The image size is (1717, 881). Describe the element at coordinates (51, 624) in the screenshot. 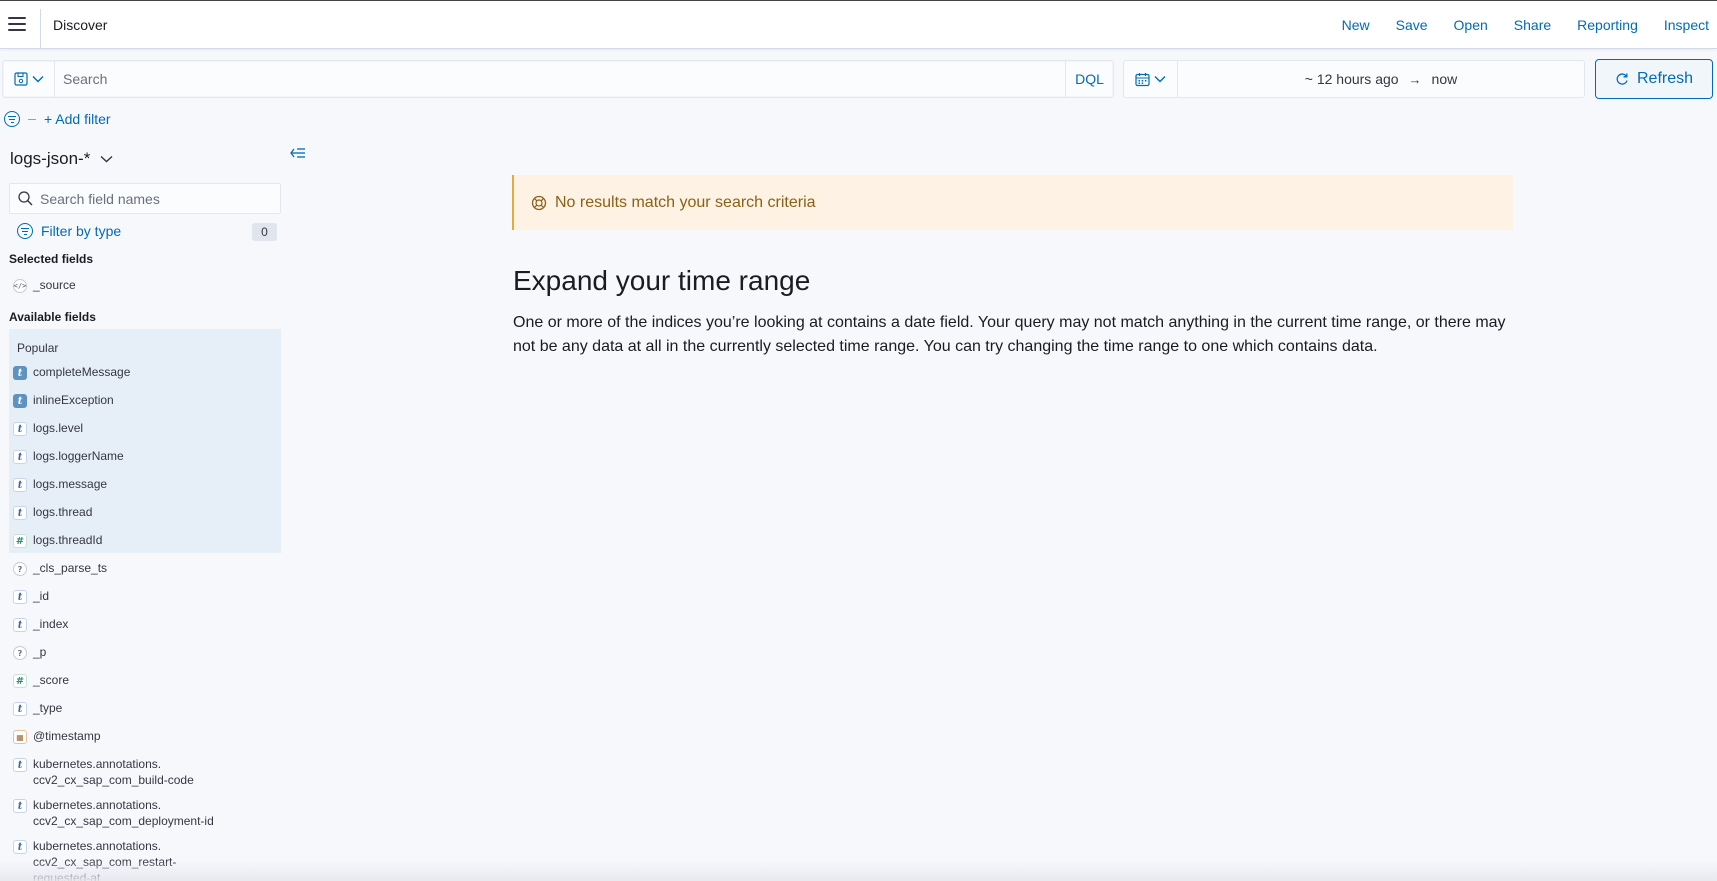

I see `field-name: _index` at that location.